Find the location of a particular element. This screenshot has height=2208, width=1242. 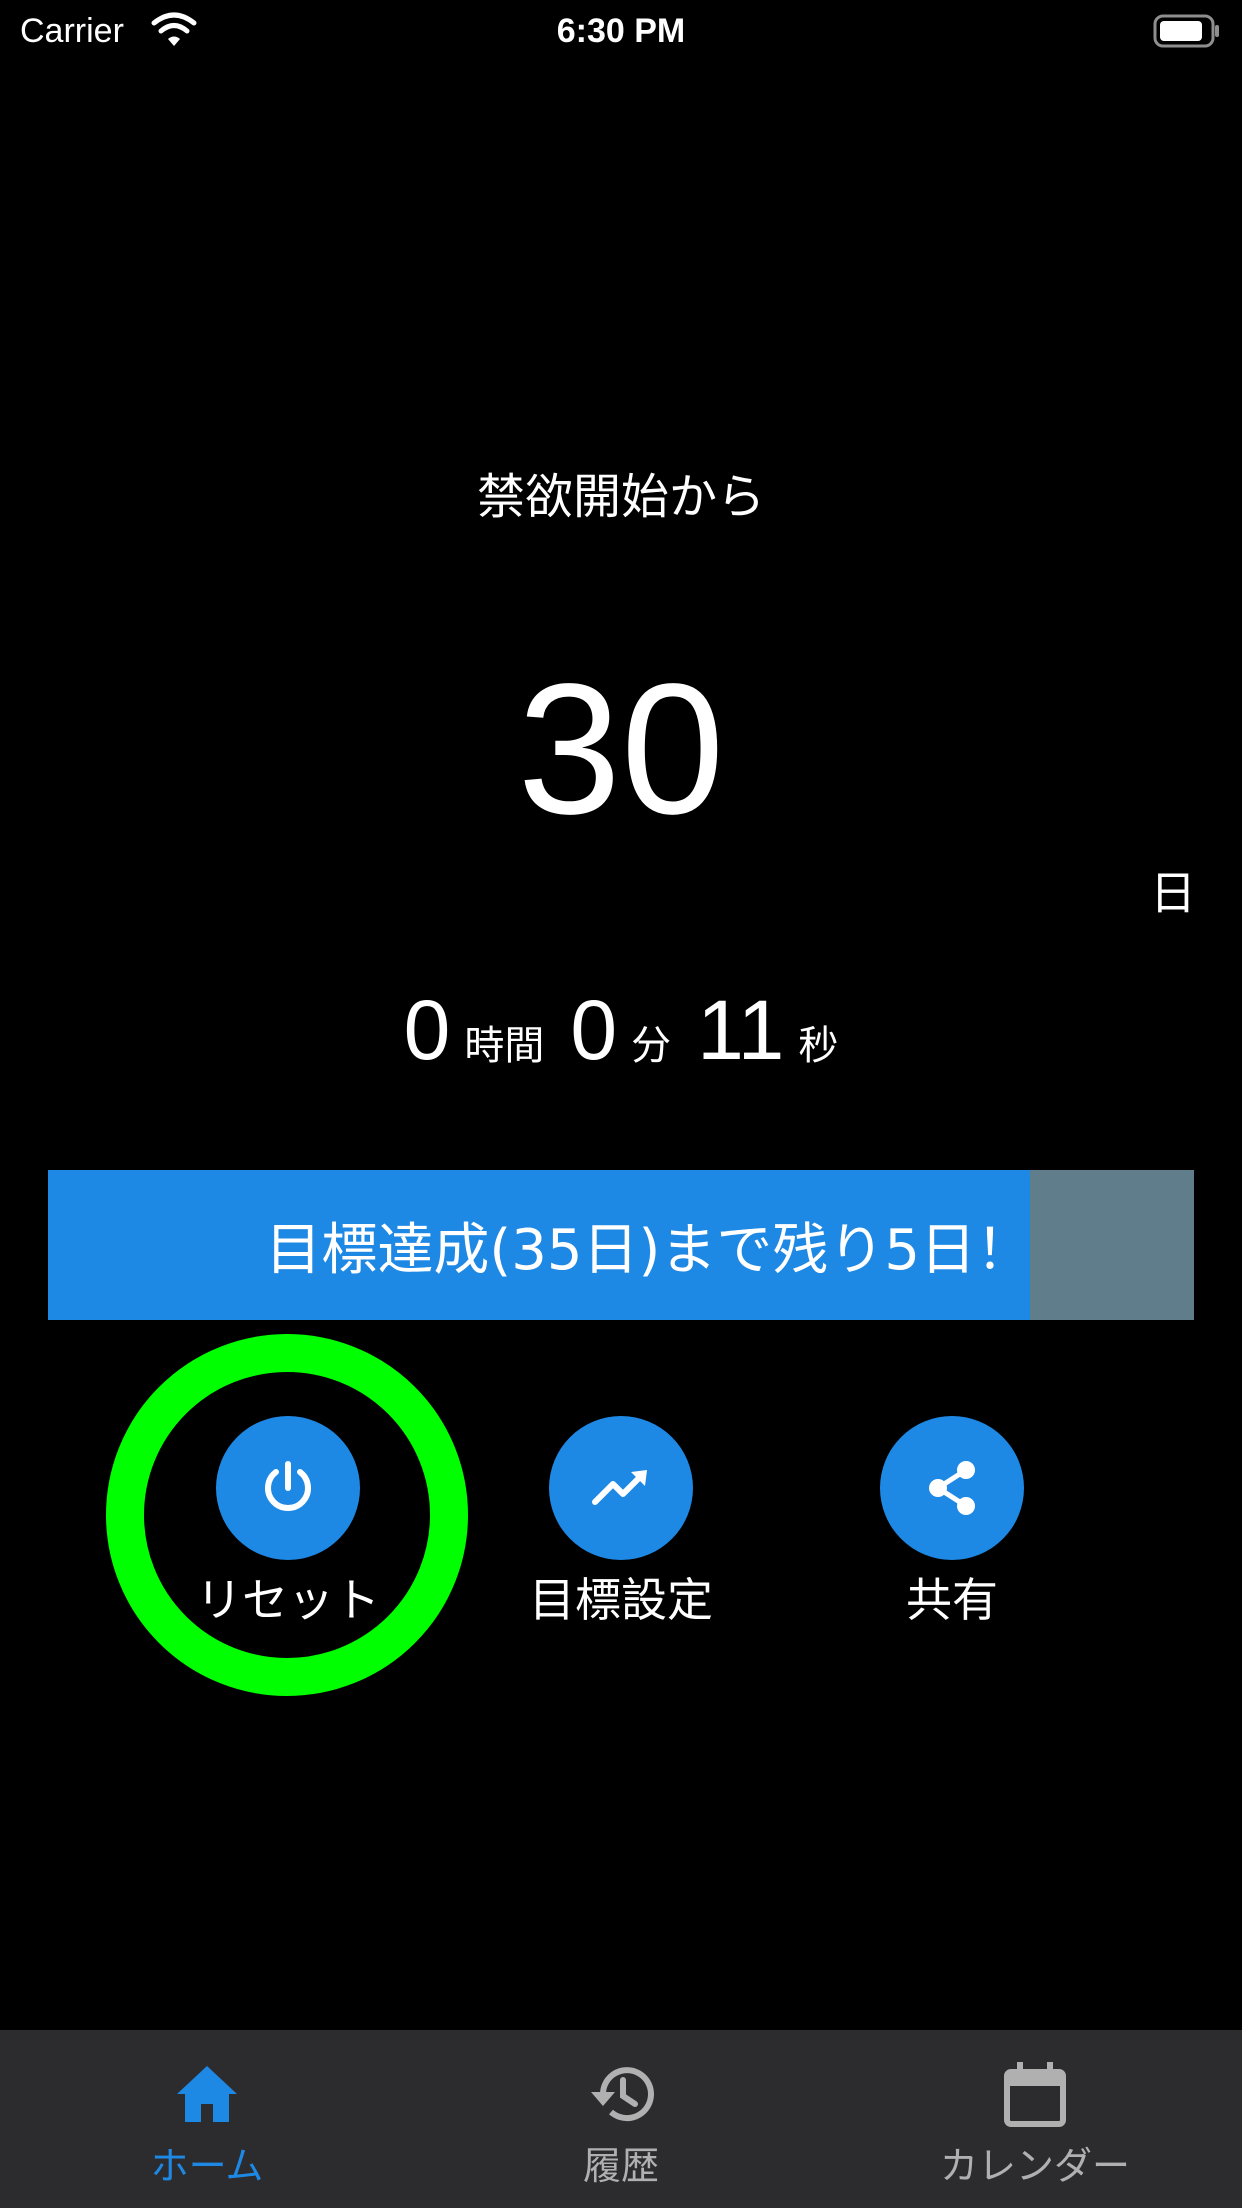

seconds-value: 11 is located at coordinates (741, 1030).